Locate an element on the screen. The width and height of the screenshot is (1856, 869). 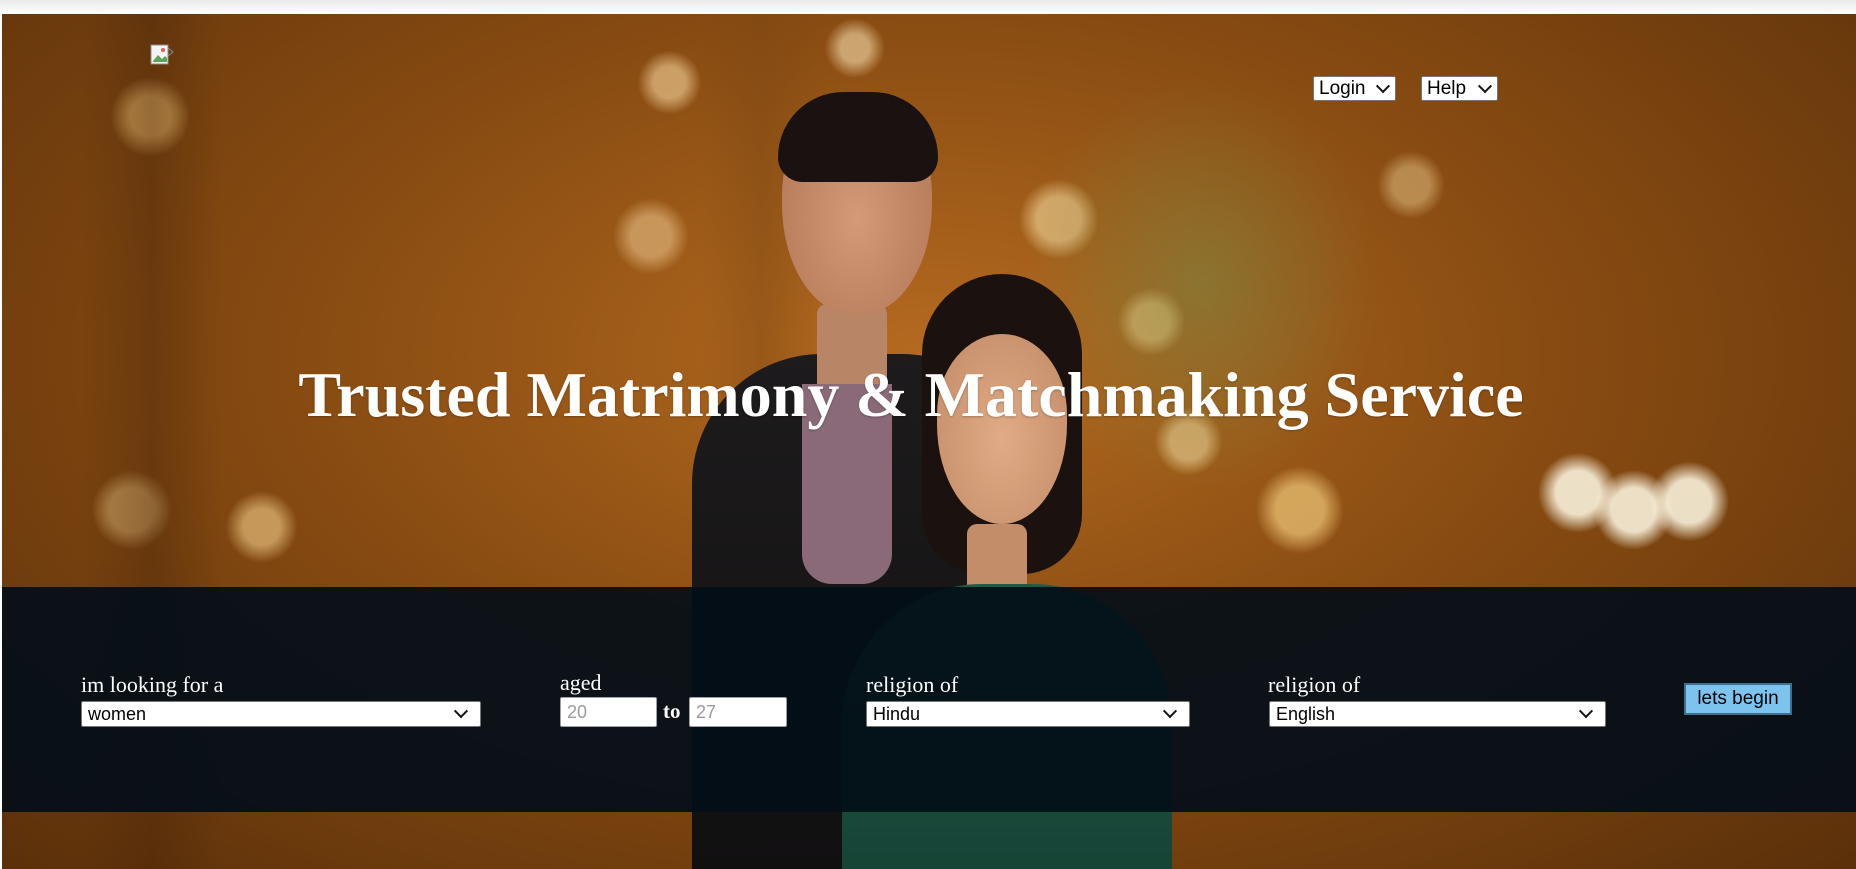
age-to-input: 27 is located at coordinates (738, 712).